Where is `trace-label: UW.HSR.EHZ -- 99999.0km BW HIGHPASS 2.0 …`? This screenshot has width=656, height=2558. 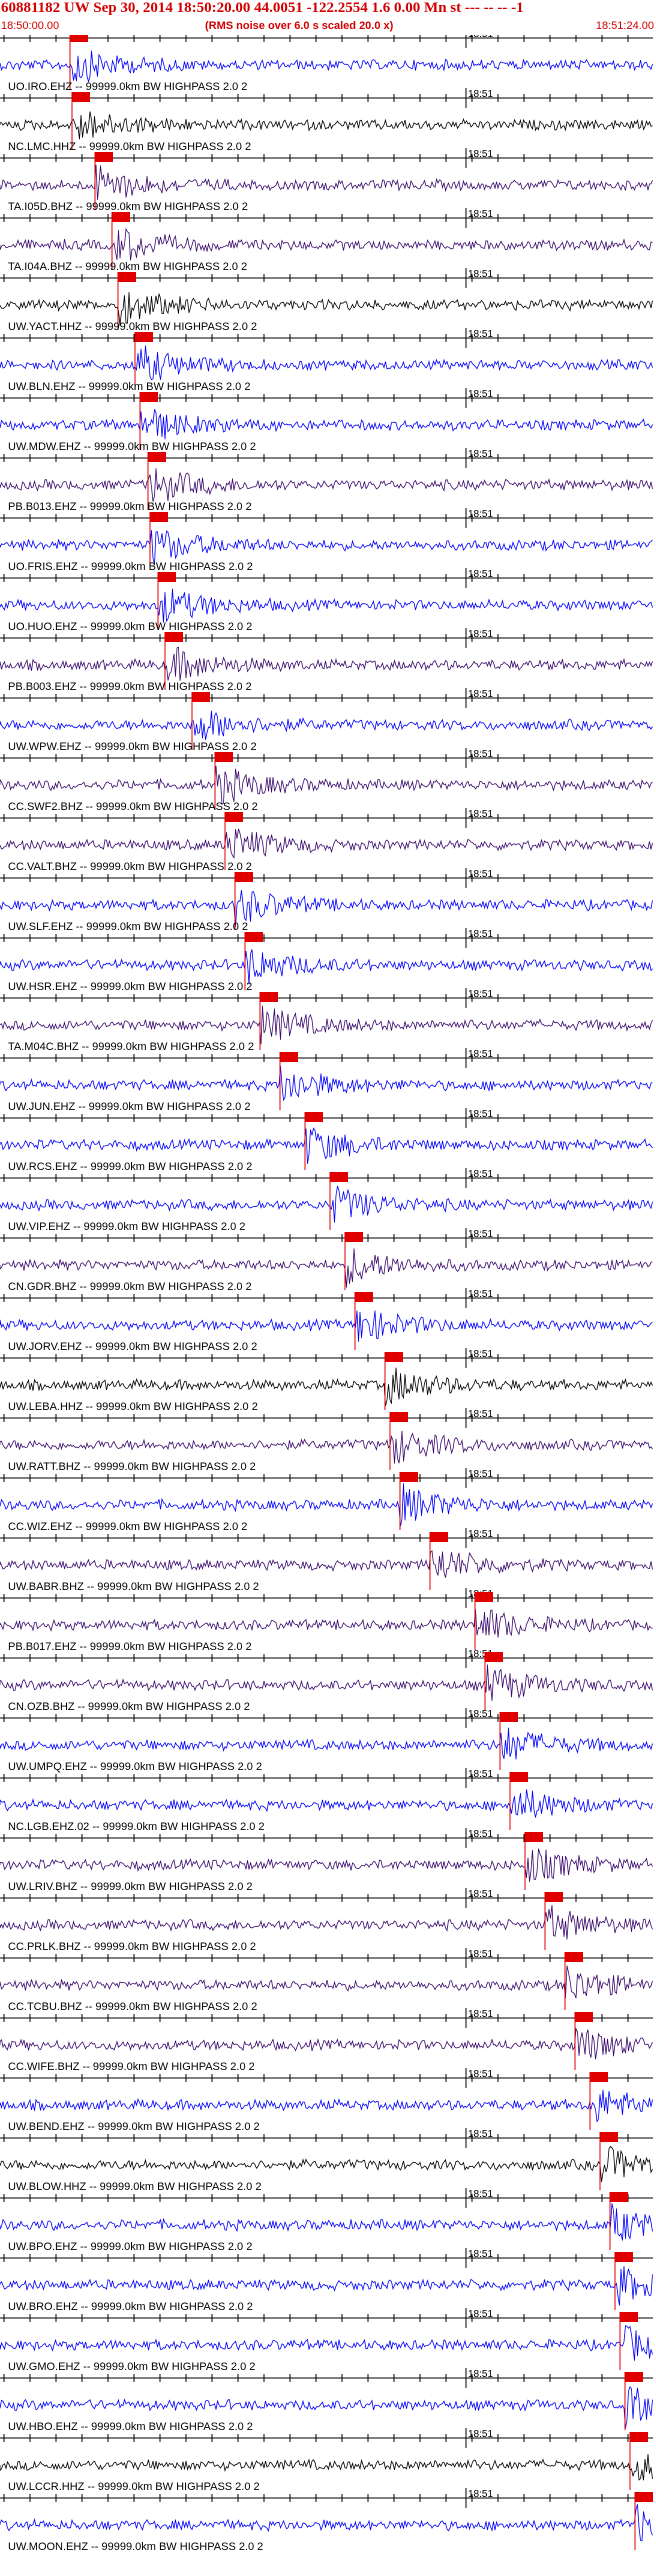 trace-label: UW.HSR.EHZ -- 99999.0km BW HIGHPASS 2.0 … is located at coordinates (130, 987).